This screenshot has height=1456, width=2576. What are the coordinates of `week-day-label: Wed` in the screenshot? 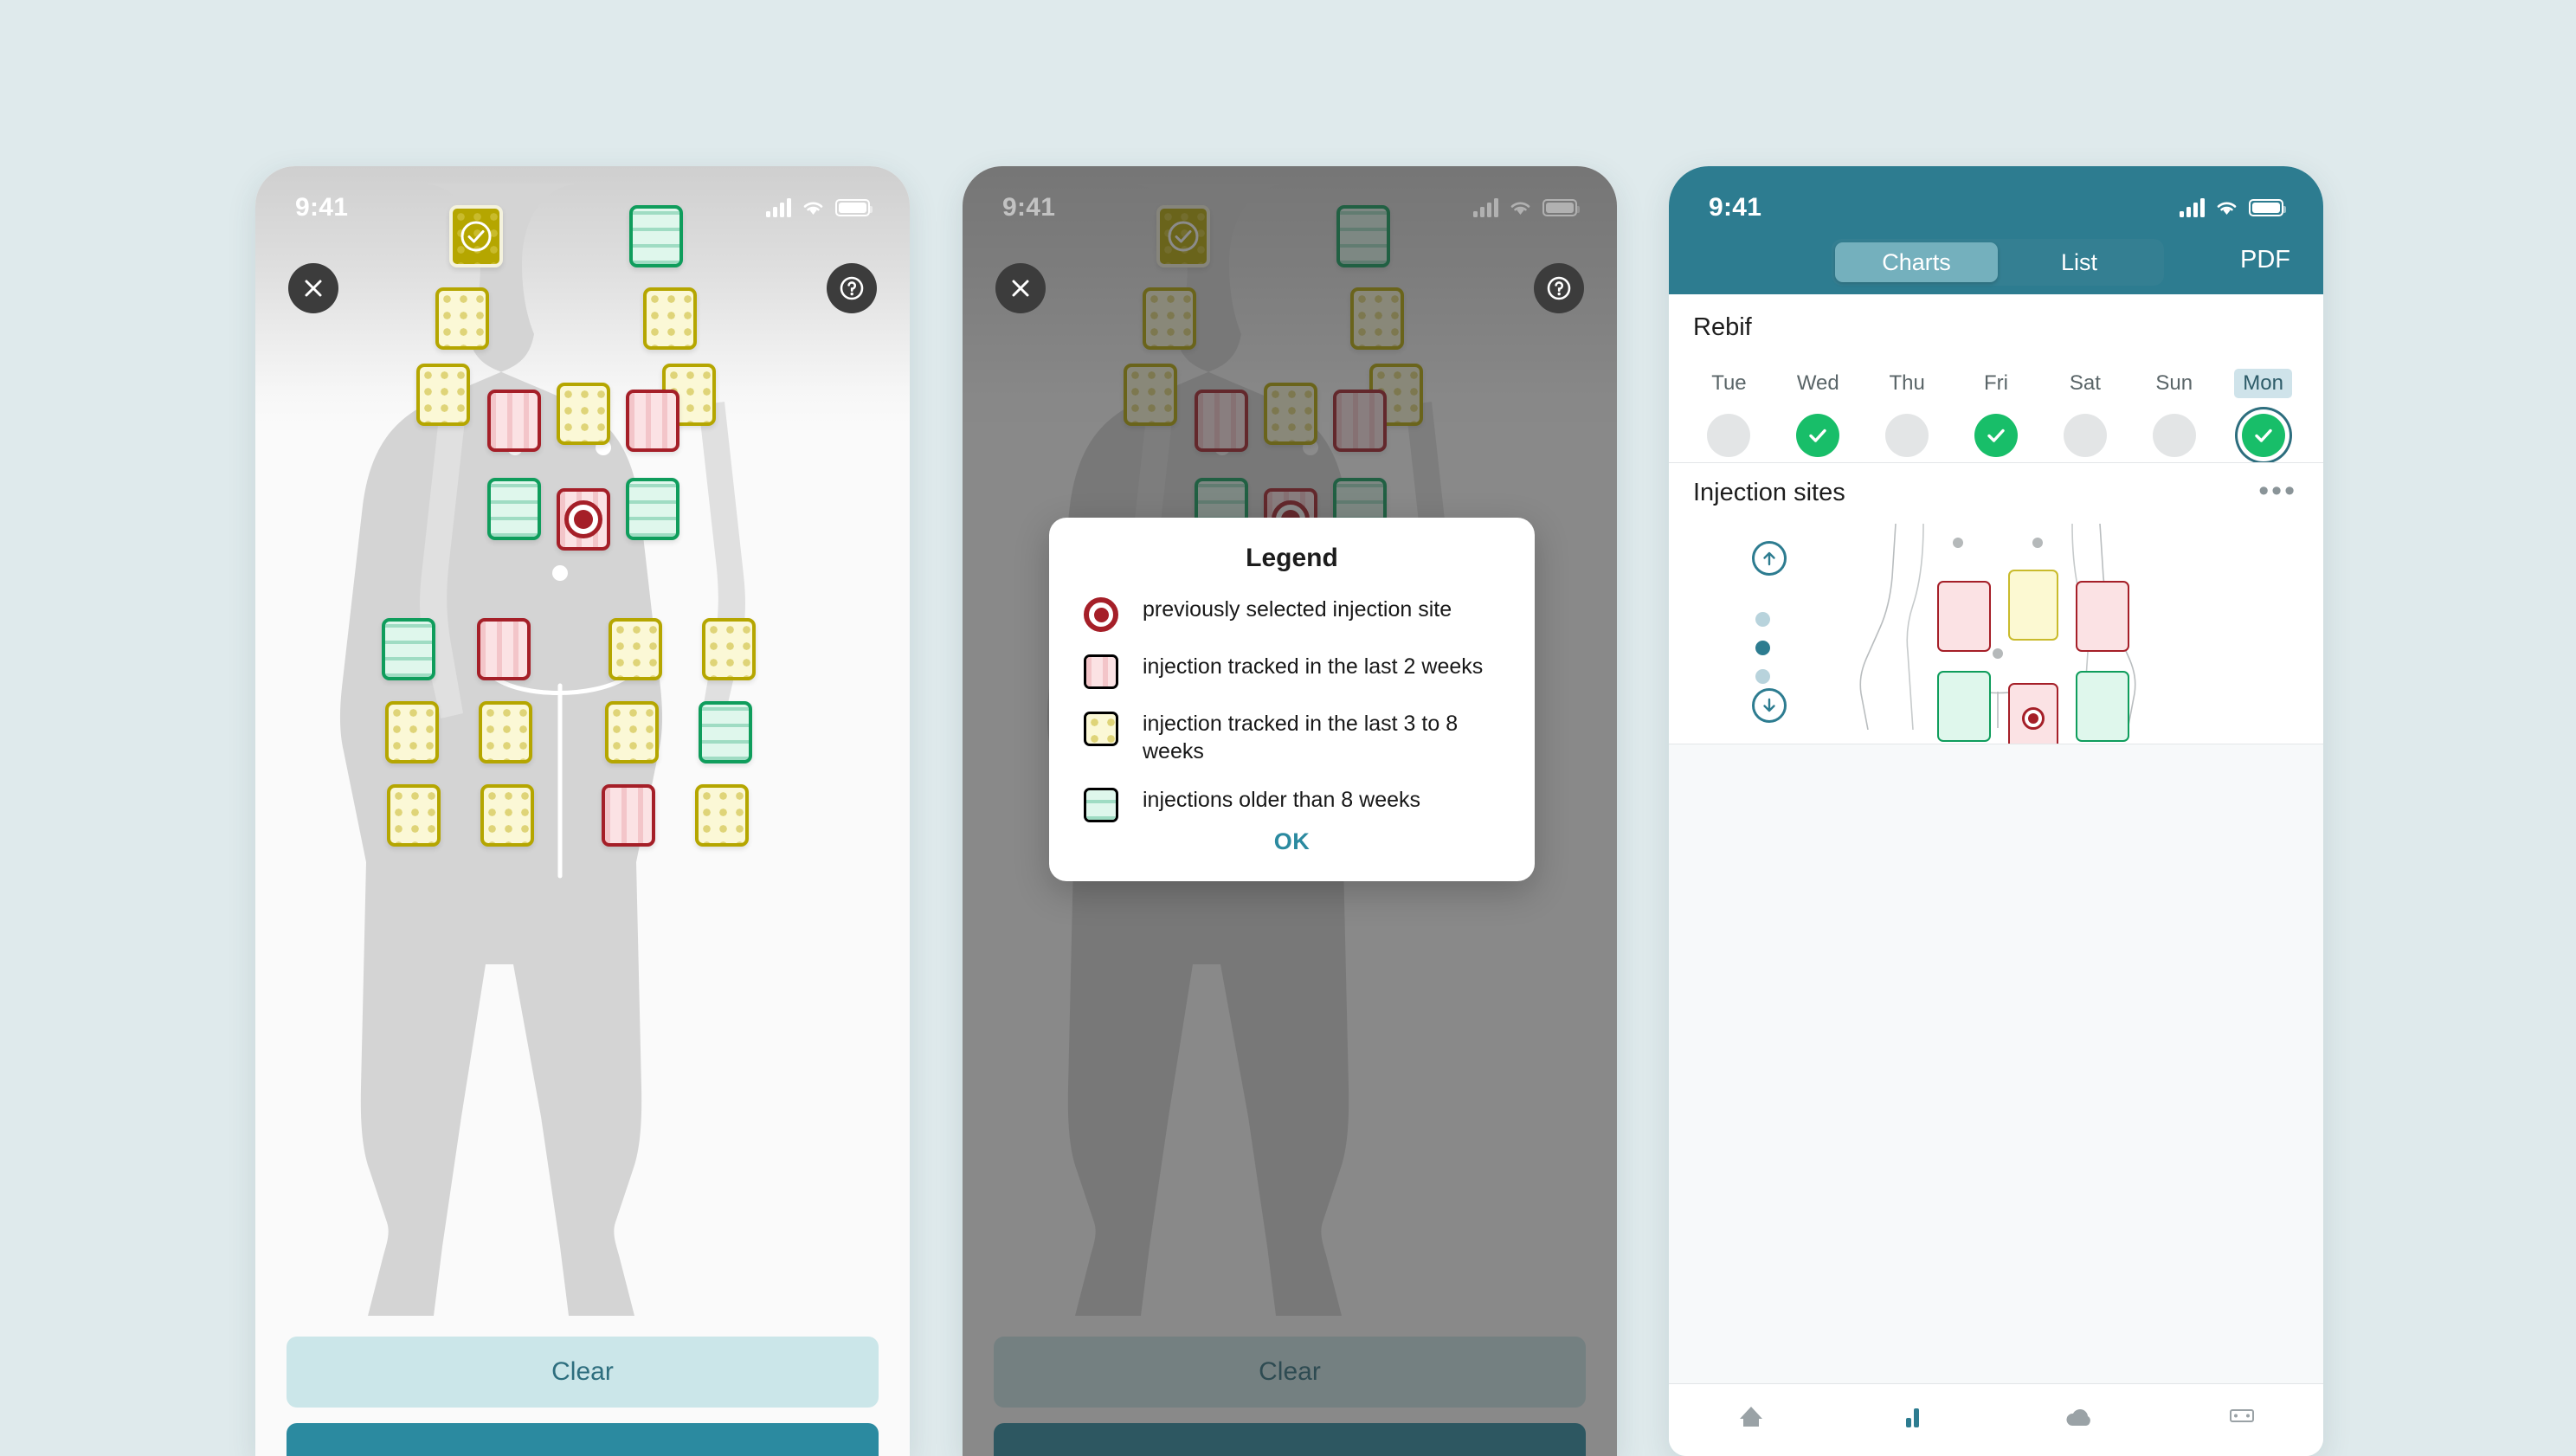 It's located at (1817, 383).